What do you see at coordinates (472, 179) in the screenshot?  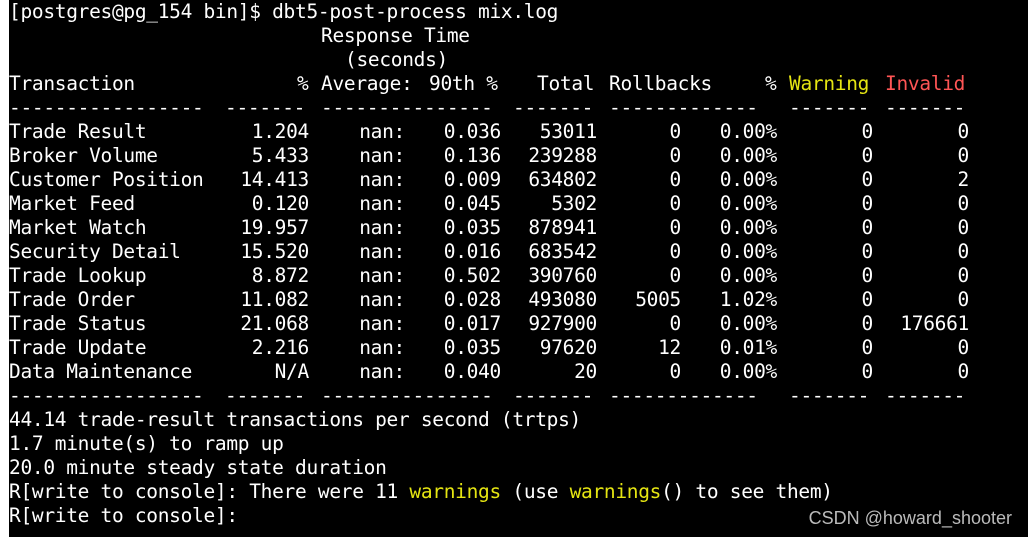 I see `row-90th: 0.009` at bounding box center [472, 179].